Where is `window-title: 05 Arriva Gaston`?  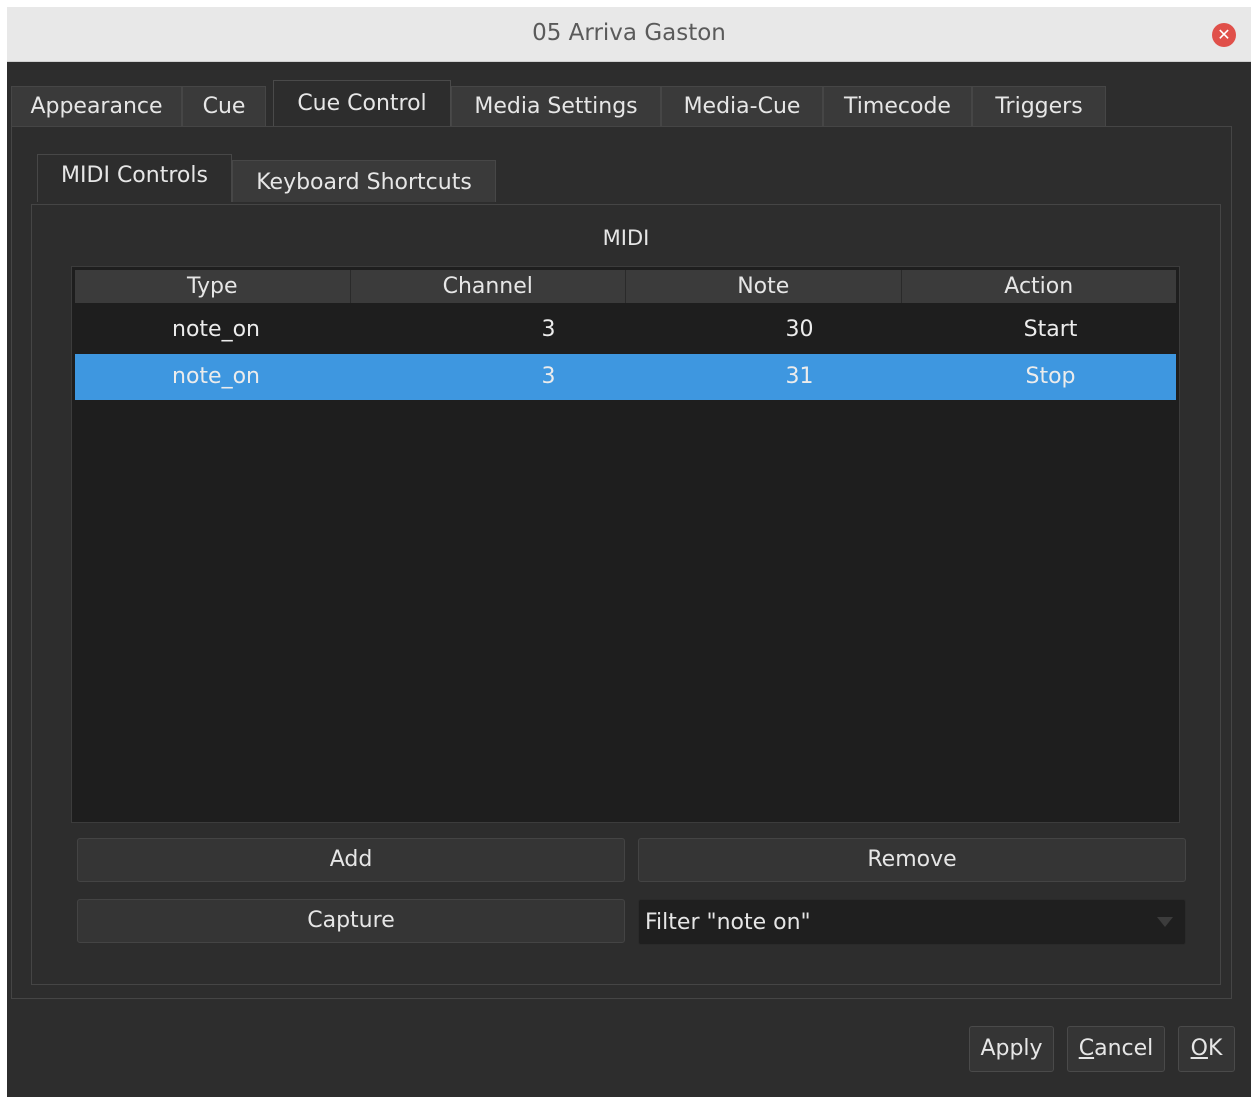 window-title: 05 Arriva Gaston is located at coordinates (629, 33).